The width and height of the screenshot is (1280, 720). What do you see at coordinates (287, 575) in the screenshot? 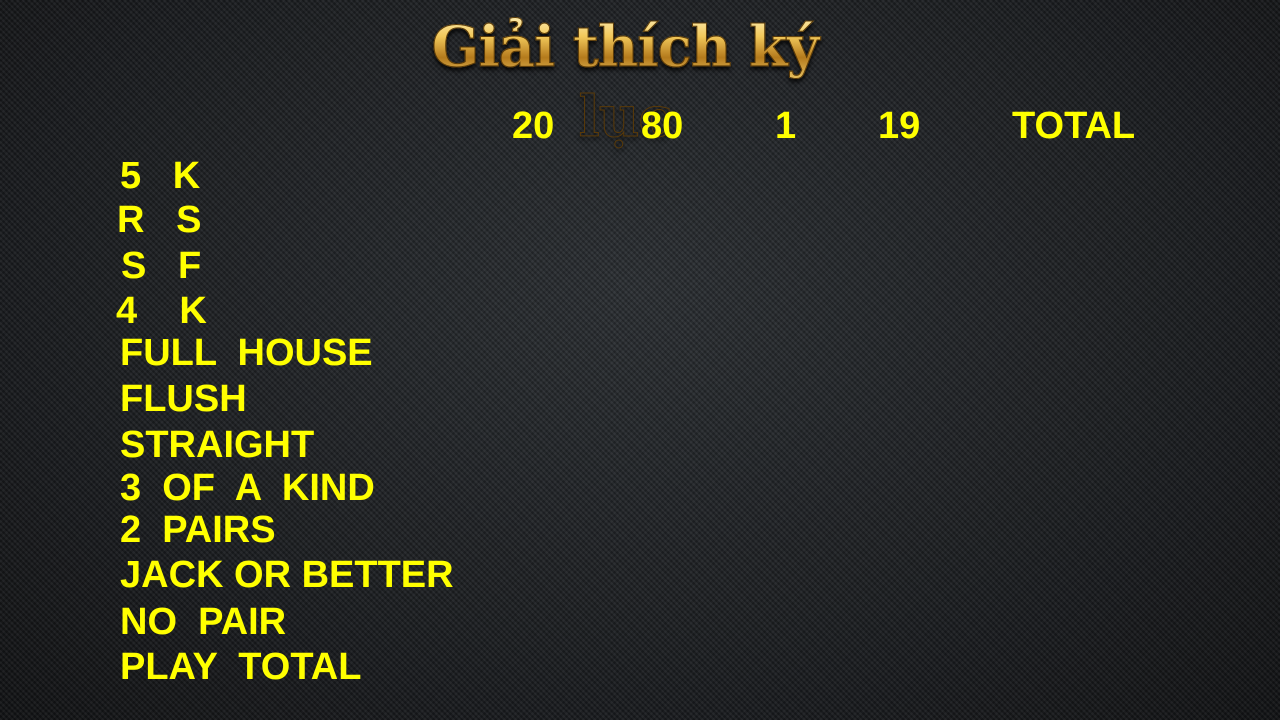
I see `row-label-jack-or-better: JACK OR BETTER` at bounding box center [287, 575].